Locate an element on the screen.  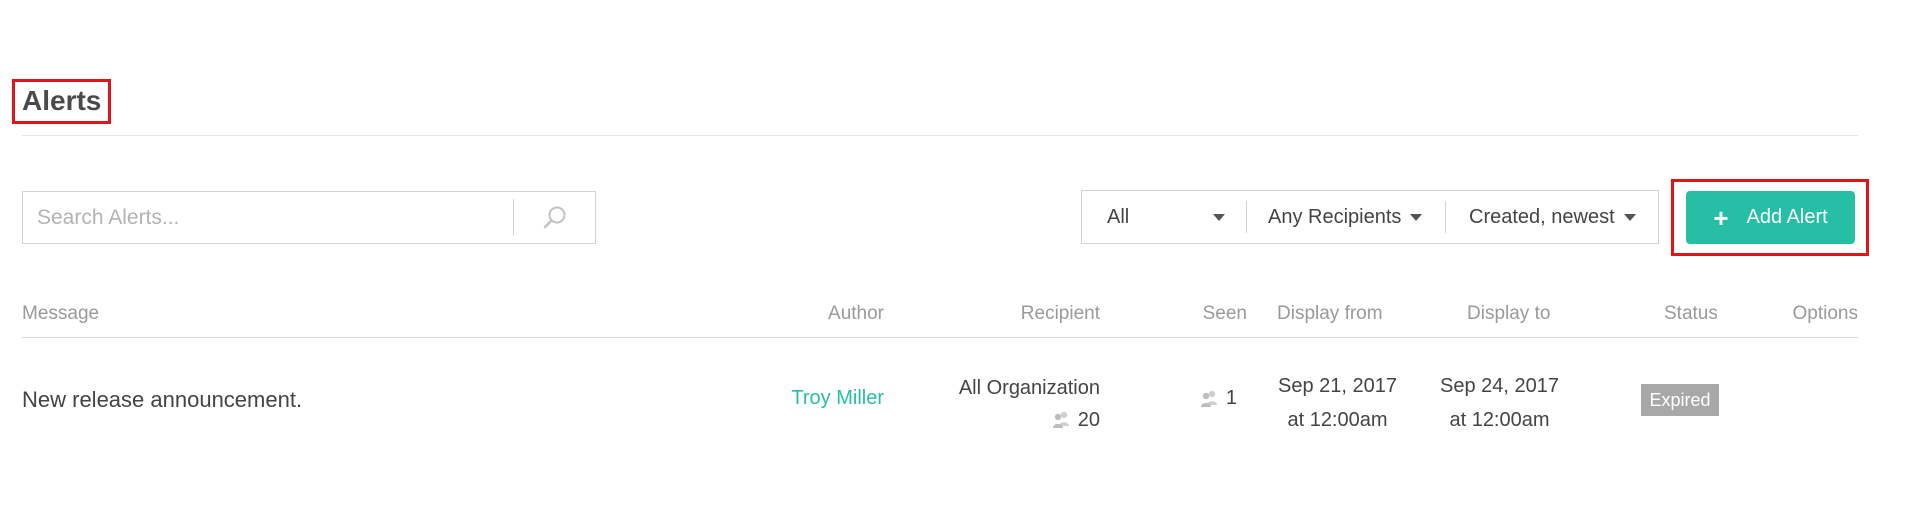
alert-display-to: Sep 24, 2017 at 12:00am is located at coordinates (1499, 403).